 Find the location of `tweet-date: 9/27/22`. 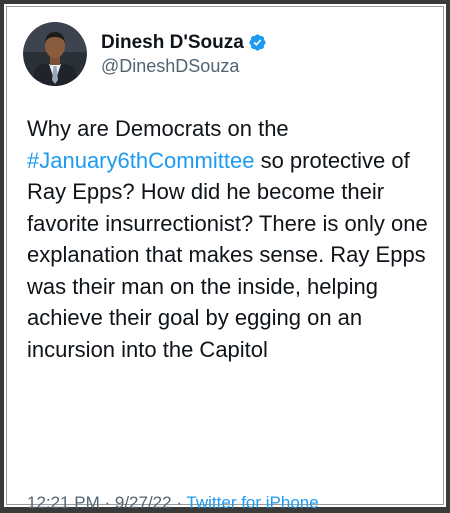

tweet-date: 9/27/22 is located at coordinates (143, 502).